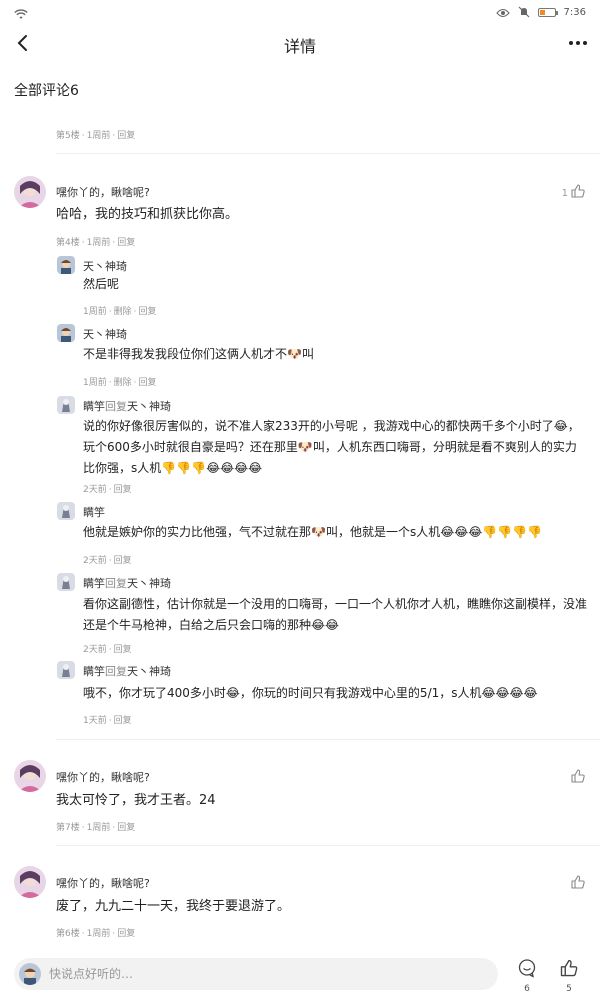 The height and width of the screenshot is (1000, 600). What do you see at coordinates (313, 532) in the screenshot?
I see `reply-text: 他就是嫉妒你的实力比他强，气不过就在那🐶叫，他就是一个s人机😂😂😂👎👎👎👎` at bounding box center [313, 532].